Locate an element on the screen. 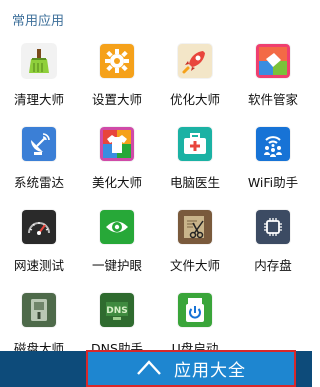 This screenshot has width=320, height=387. app-label: 内存盘 is located at coordinates (273, 265).